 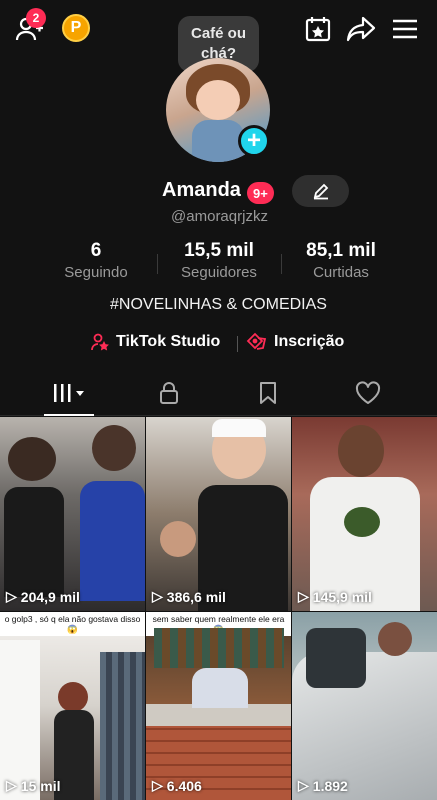 I want to click on share-profile-button, so click(x=361, y=29).